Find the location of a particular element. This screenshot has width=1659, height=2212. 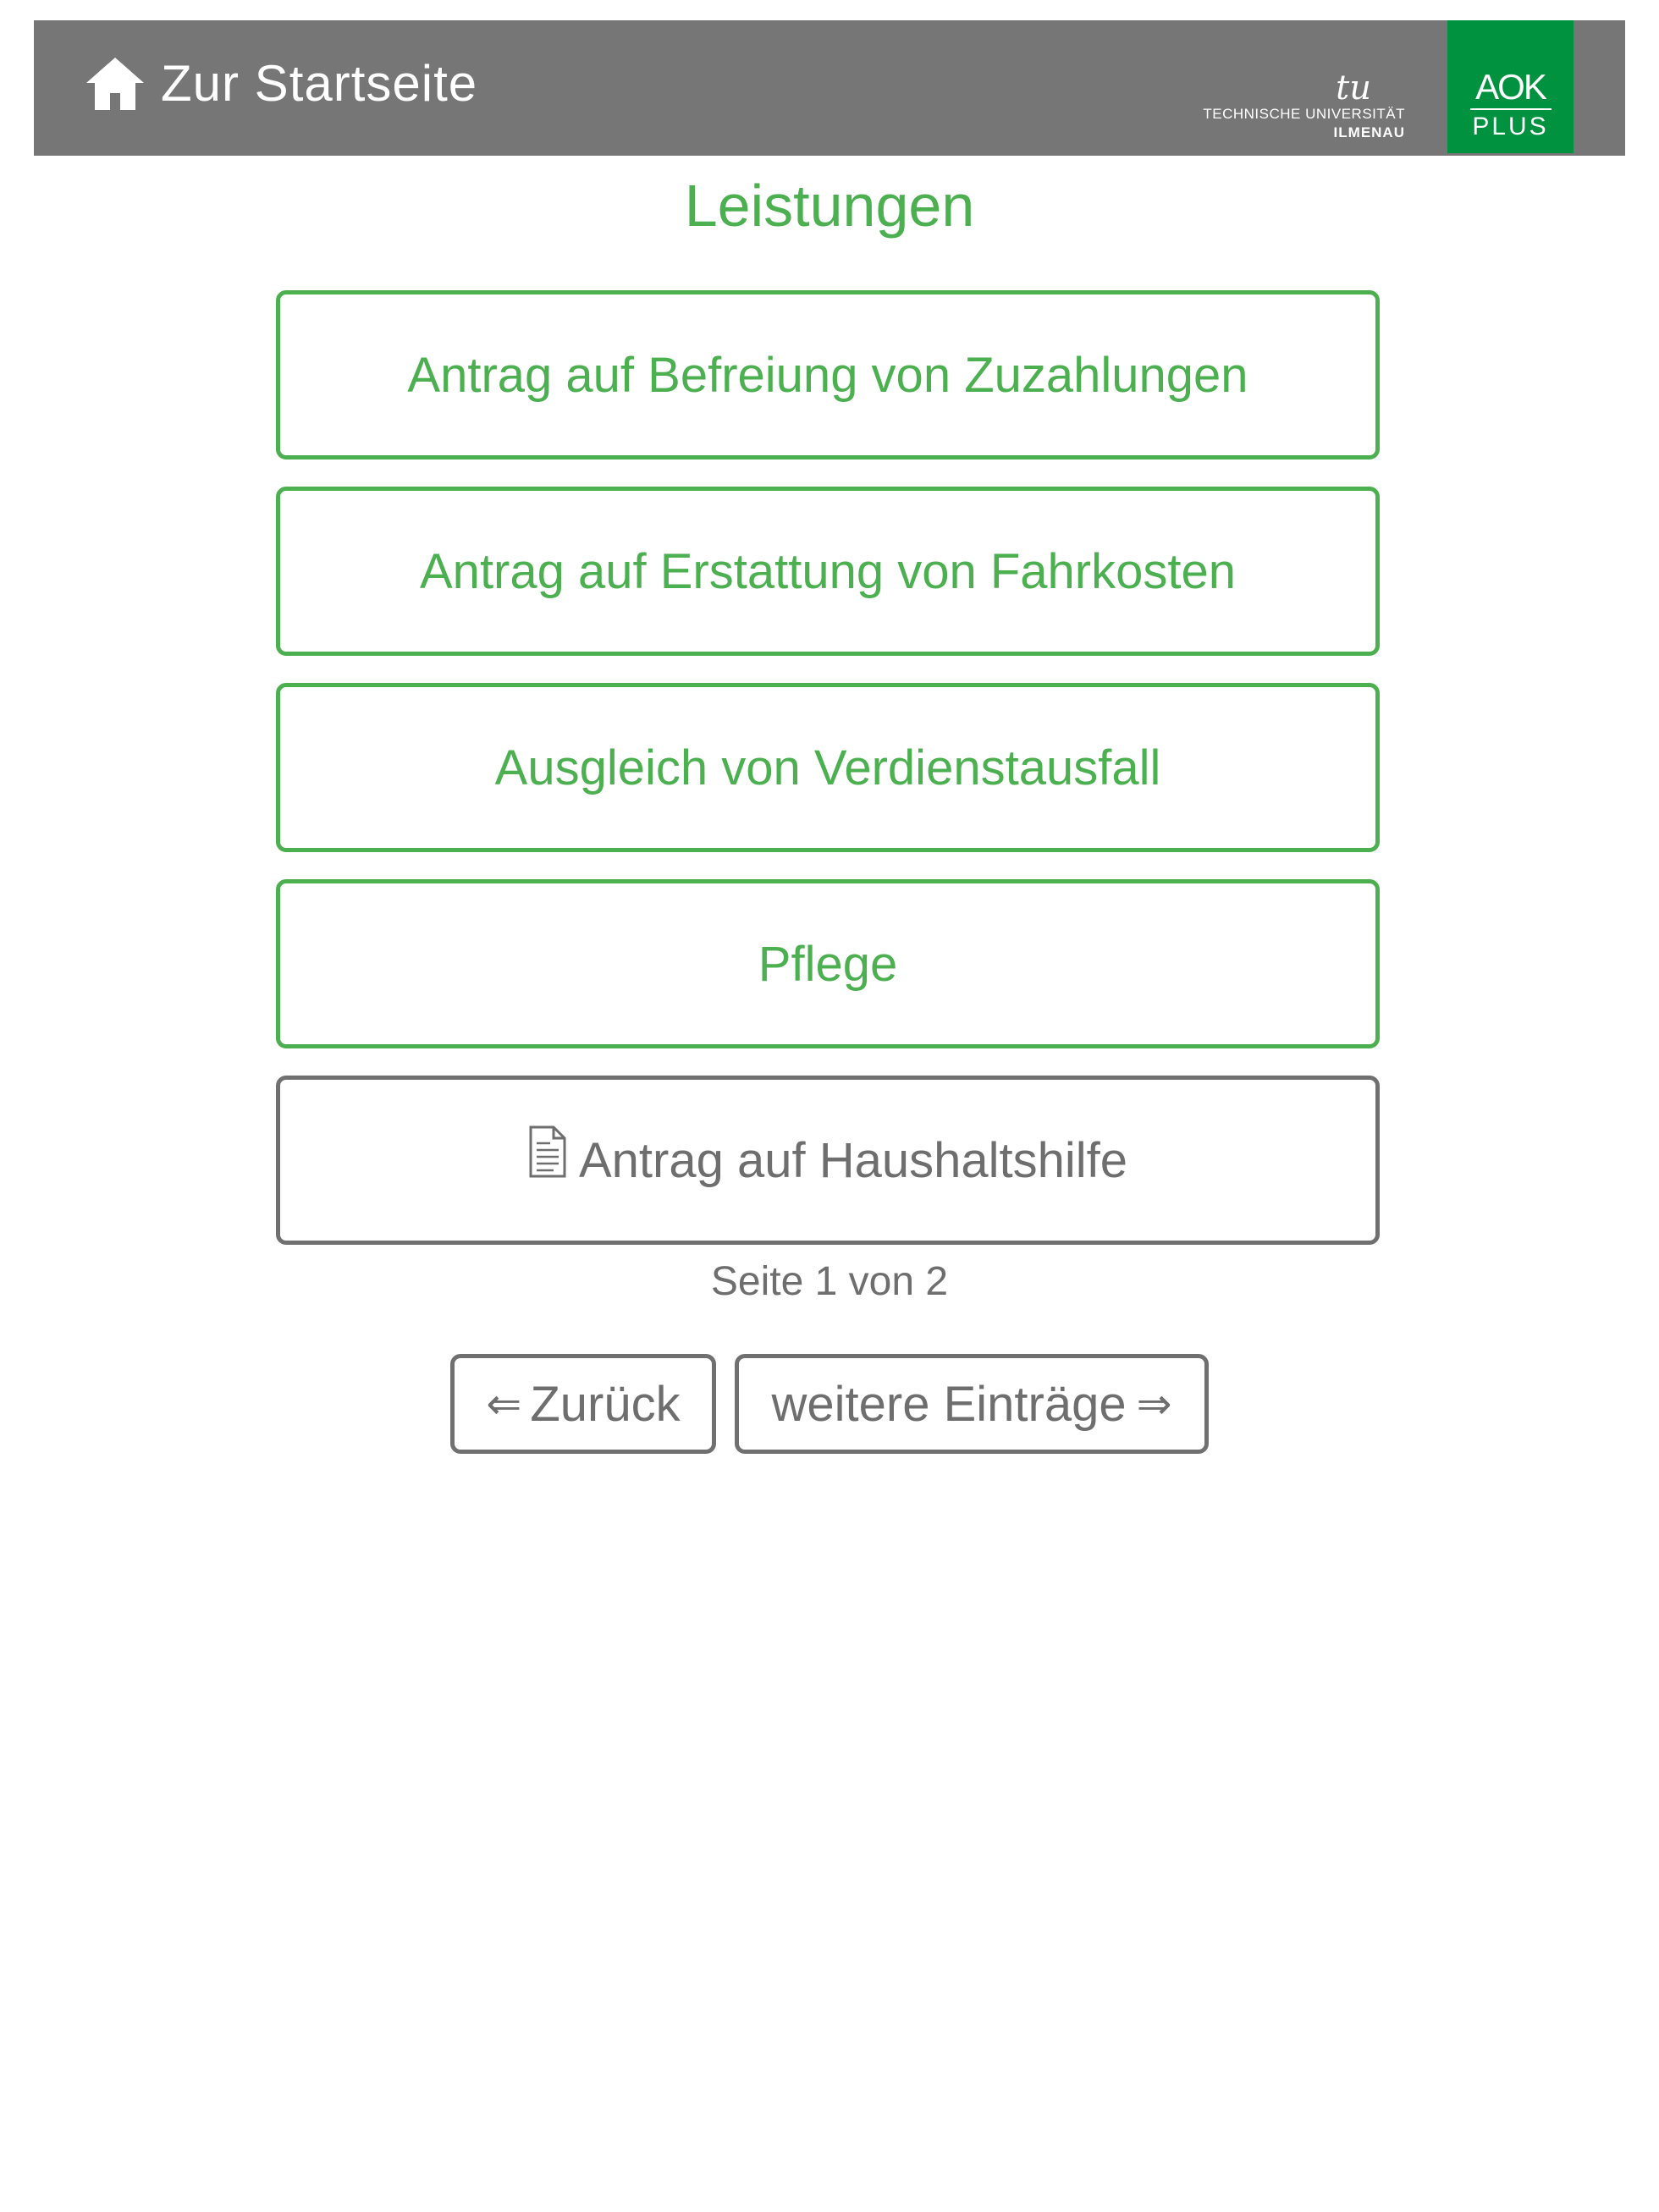

page-indicator: Seite 1 von 2 is located at coordinates (829, 1281).